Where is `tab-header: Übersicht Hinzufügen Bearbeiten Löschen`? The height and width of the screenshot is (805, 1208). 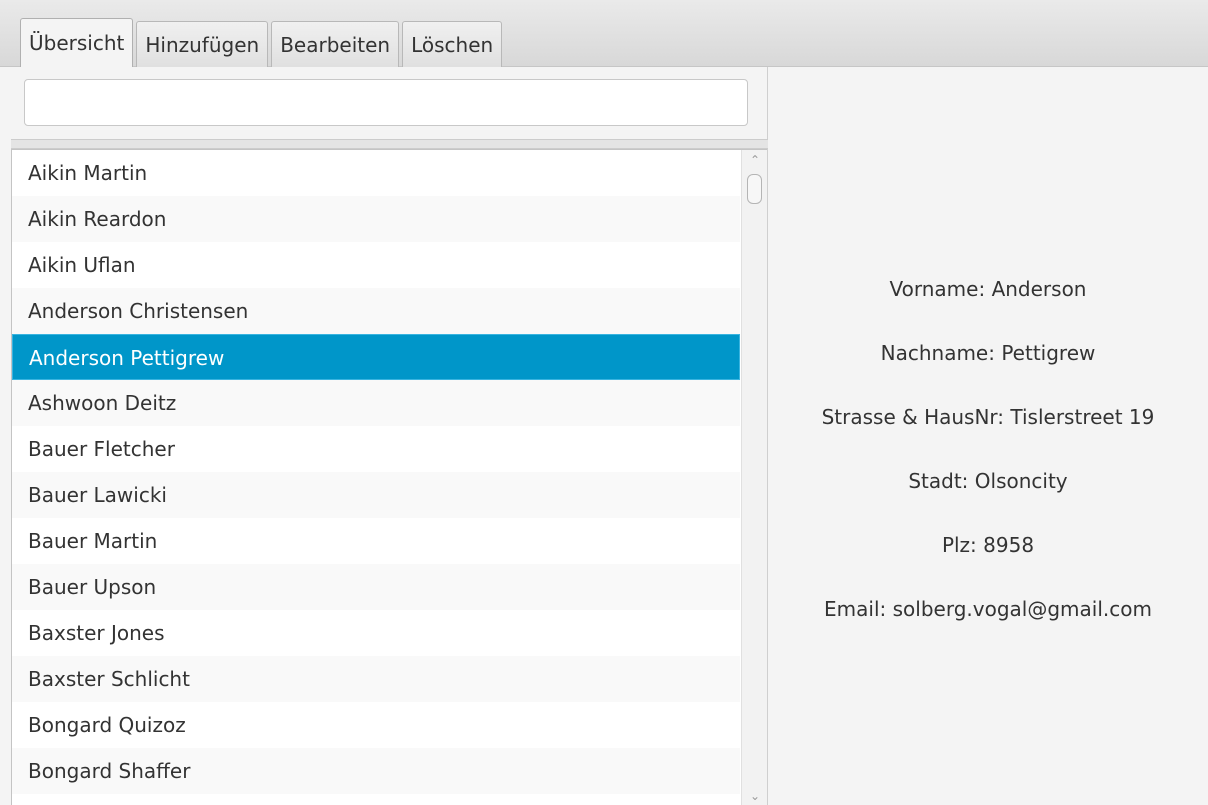
tab-header: Übersicht Hinzufügen Bearbeiten Löschen is located at coordinates (604, 33).